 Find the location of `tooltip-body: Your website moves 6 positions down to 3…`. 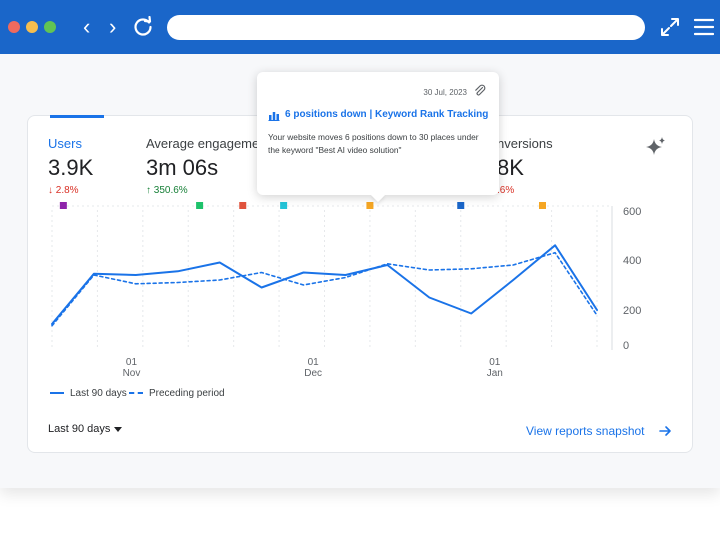

tooltip-body: Your website moves 6 positions down to 3… is located at coordinates (373, 143).